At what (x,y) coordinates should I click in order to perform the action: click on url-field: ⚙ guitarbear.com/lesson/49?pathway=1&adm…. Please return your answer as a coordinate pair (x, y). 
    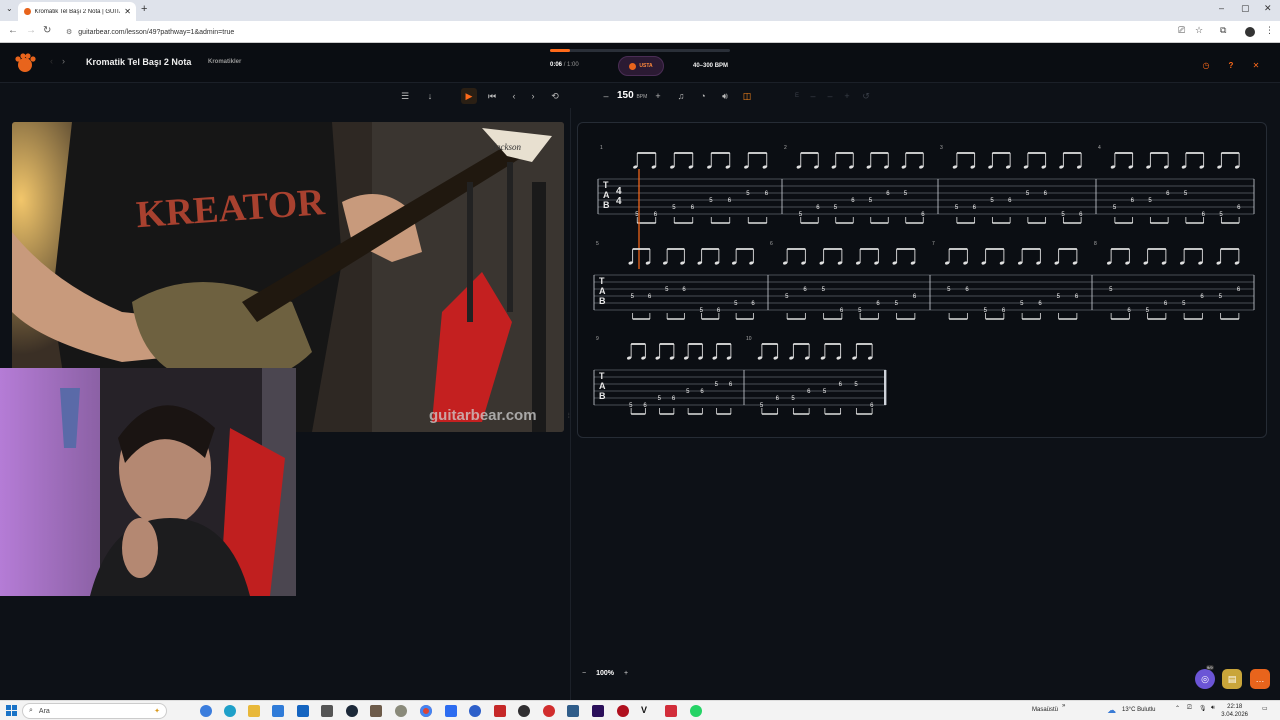
    Looking at the image, I should click on (615, 32).